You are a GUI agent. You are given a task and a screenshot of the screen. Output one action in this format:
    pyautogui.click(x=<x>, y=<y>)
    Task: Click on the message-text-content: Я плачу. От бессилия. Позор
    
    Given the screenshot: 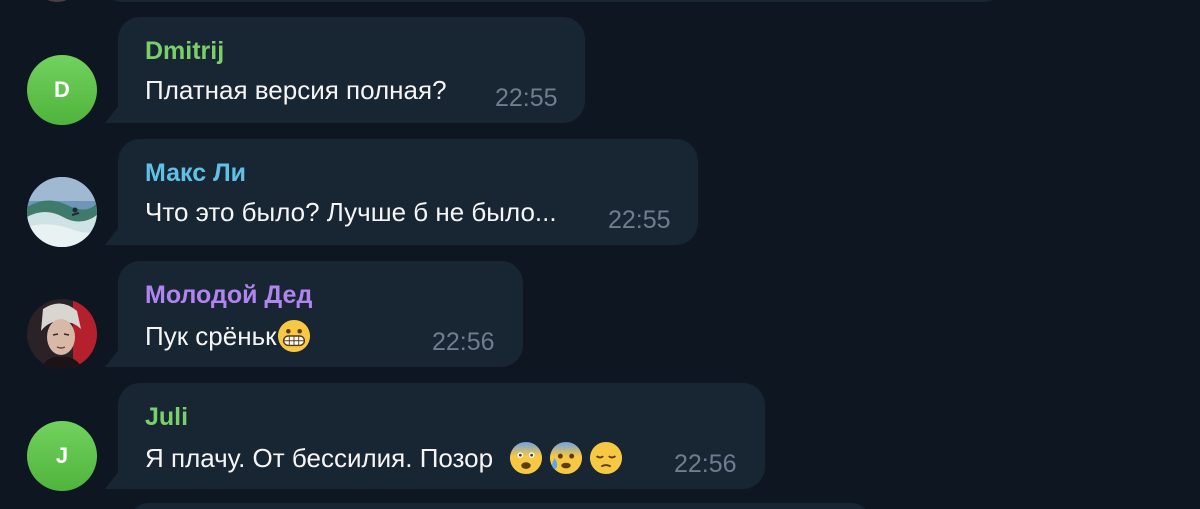 What is the action you would take?
    pyautogui.click(x=319, y=457)
    